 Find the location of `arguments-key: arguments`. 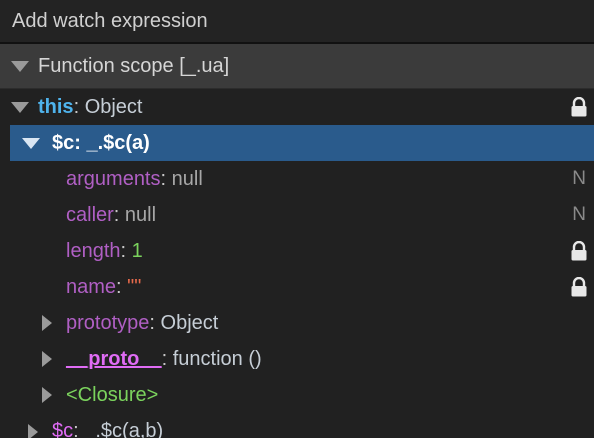

arguments-key: arguments is located at coordinates (113, 179).